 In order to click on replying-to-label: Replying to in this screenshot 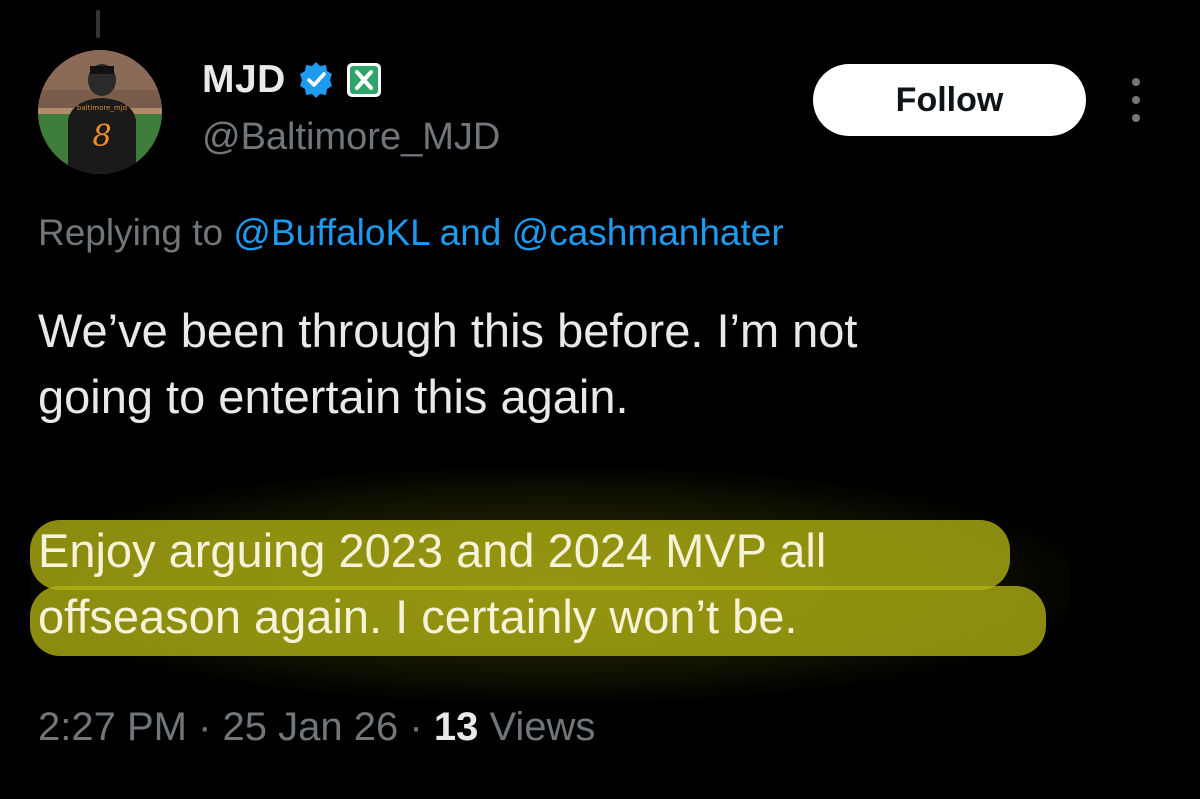, I will do `click(131, 232)`.